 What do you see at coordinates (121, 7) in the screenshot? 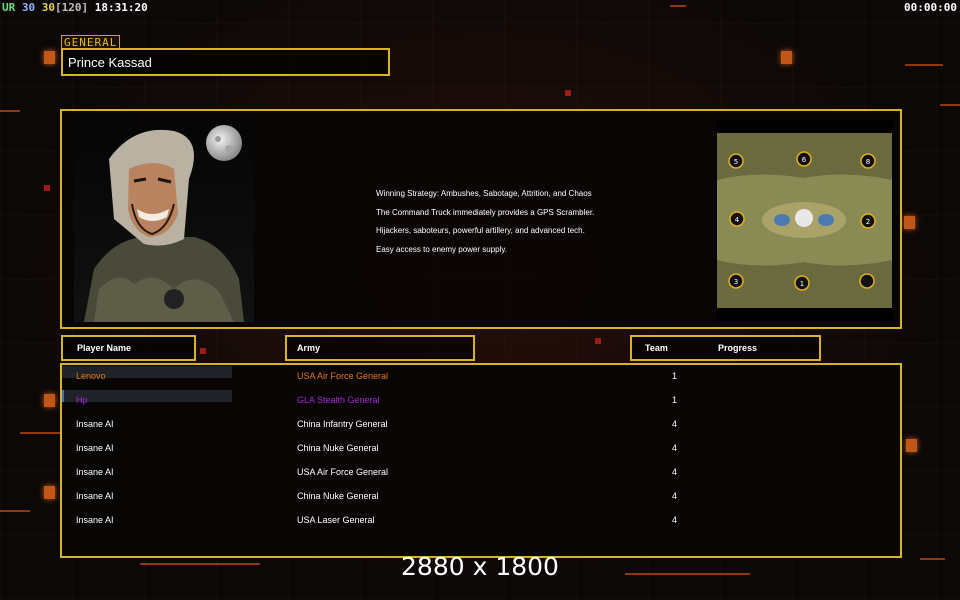
I see `hud-clock: 18:31:20` at bounding box center [121, 7].